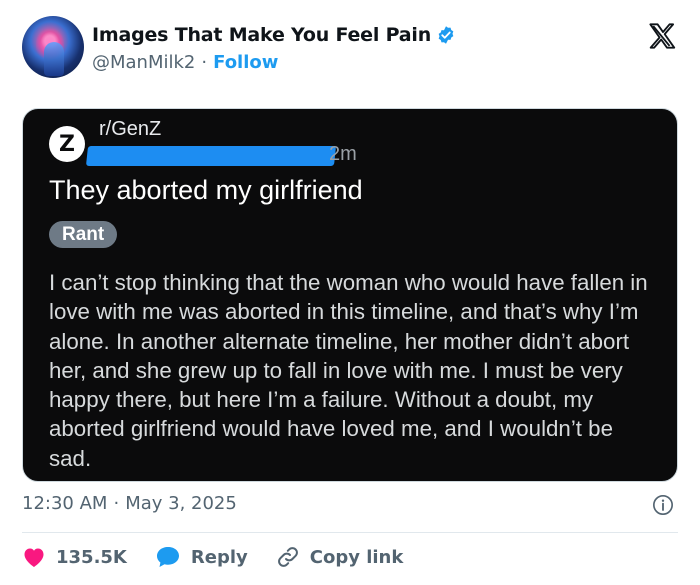 The image size is (700, 585). What do you see at coordinates (181, 503) in the screenshot?
I see `tweet-date: May 3, 2025` at bounding box center [181, 503].